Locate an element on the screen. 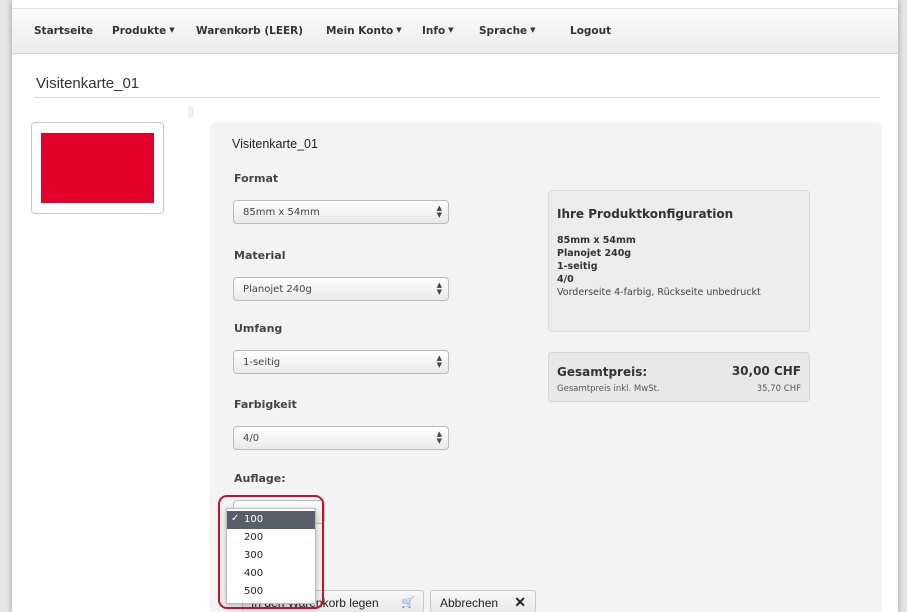 Image resolution: width=907 pixels, height=612 pixels. umfang-label: Umfang is located at coordinates (258, 328).